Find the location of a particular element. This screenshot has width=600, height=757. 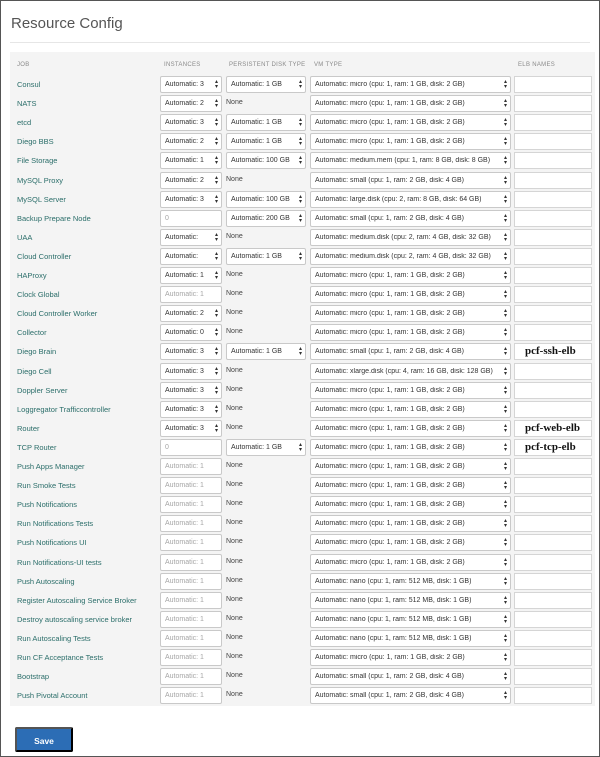

elb-names-input: pcf-tcp-elb is located at coordinates (553, 447).